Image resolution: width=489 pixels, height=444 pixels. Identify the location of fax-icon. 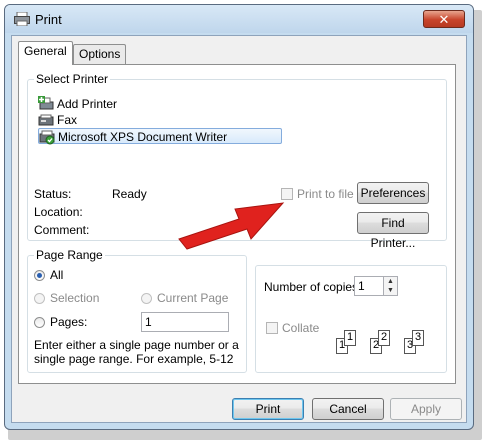
(46, 120).